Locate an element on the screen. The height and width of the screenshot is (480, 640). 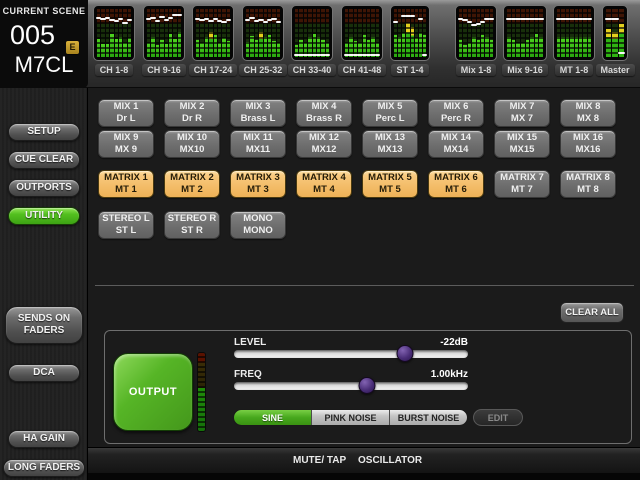
meter-block-ch-25-32: CH 25-32 is located at coordinates (263, 40).